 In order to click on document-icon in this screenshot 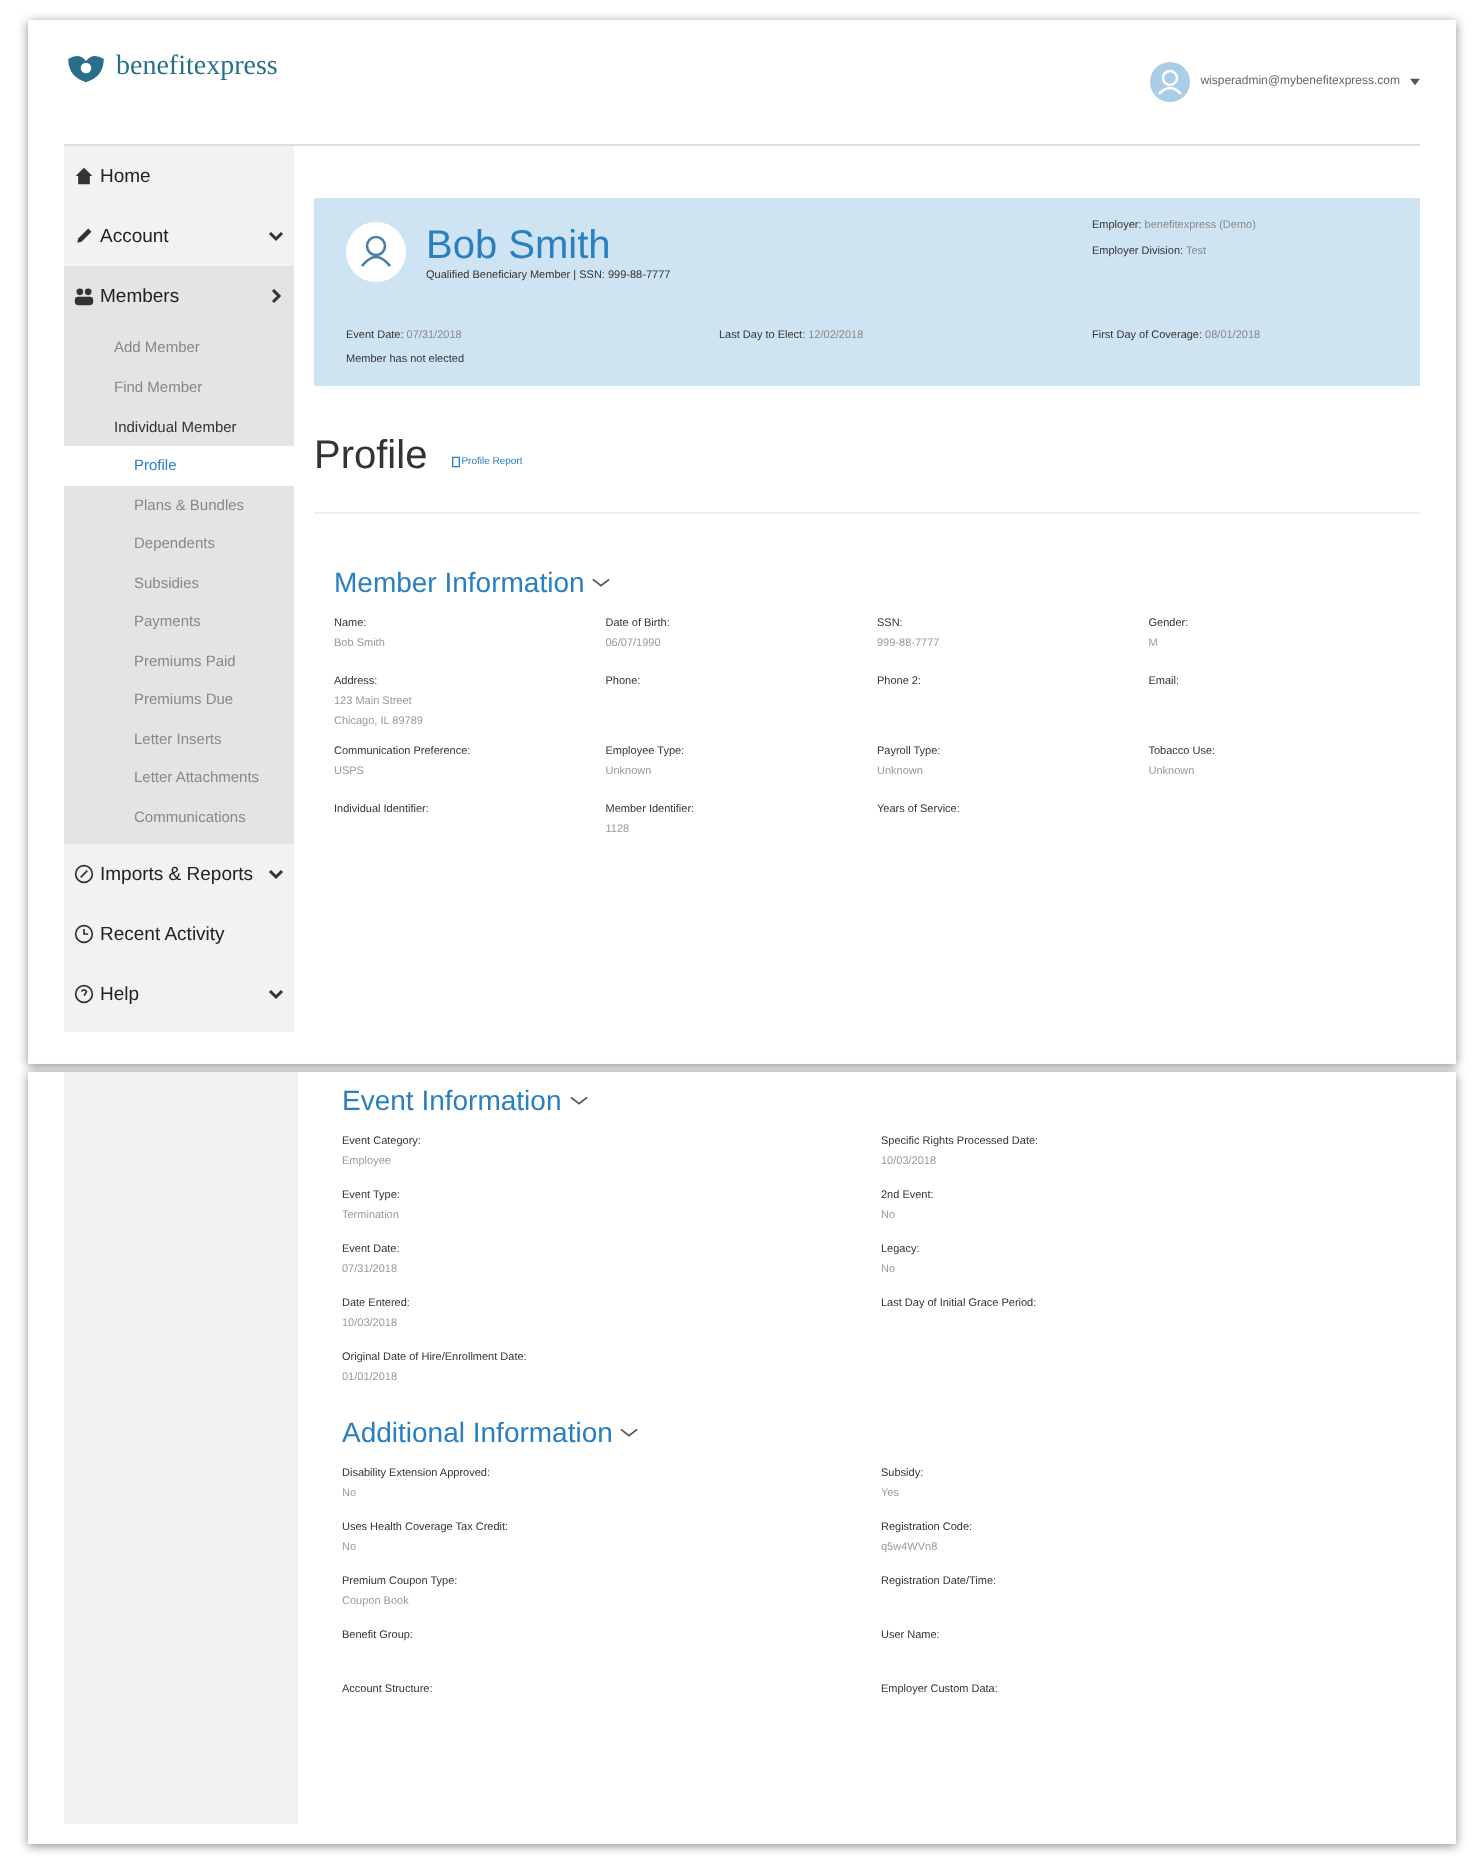, I will do `click(455, 462)`.